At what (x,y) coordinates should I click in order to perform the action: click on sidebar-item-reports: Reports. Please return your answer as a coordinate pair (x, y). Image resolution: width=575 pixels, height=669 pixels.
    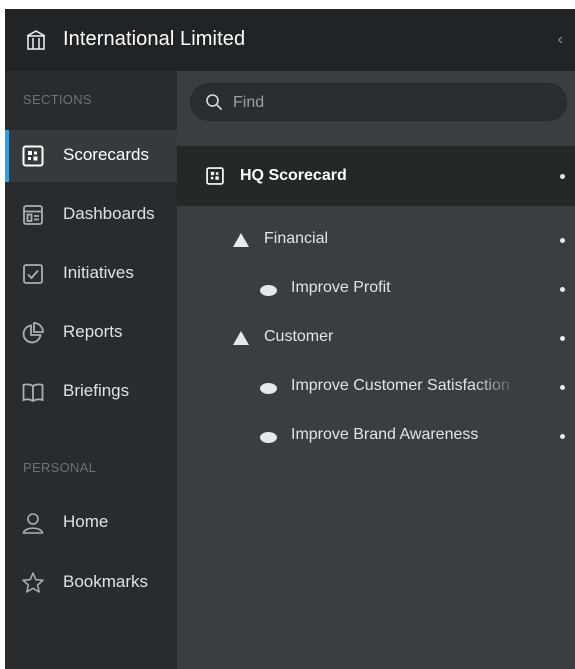
    Looking at the image, I should click on (91, 333).